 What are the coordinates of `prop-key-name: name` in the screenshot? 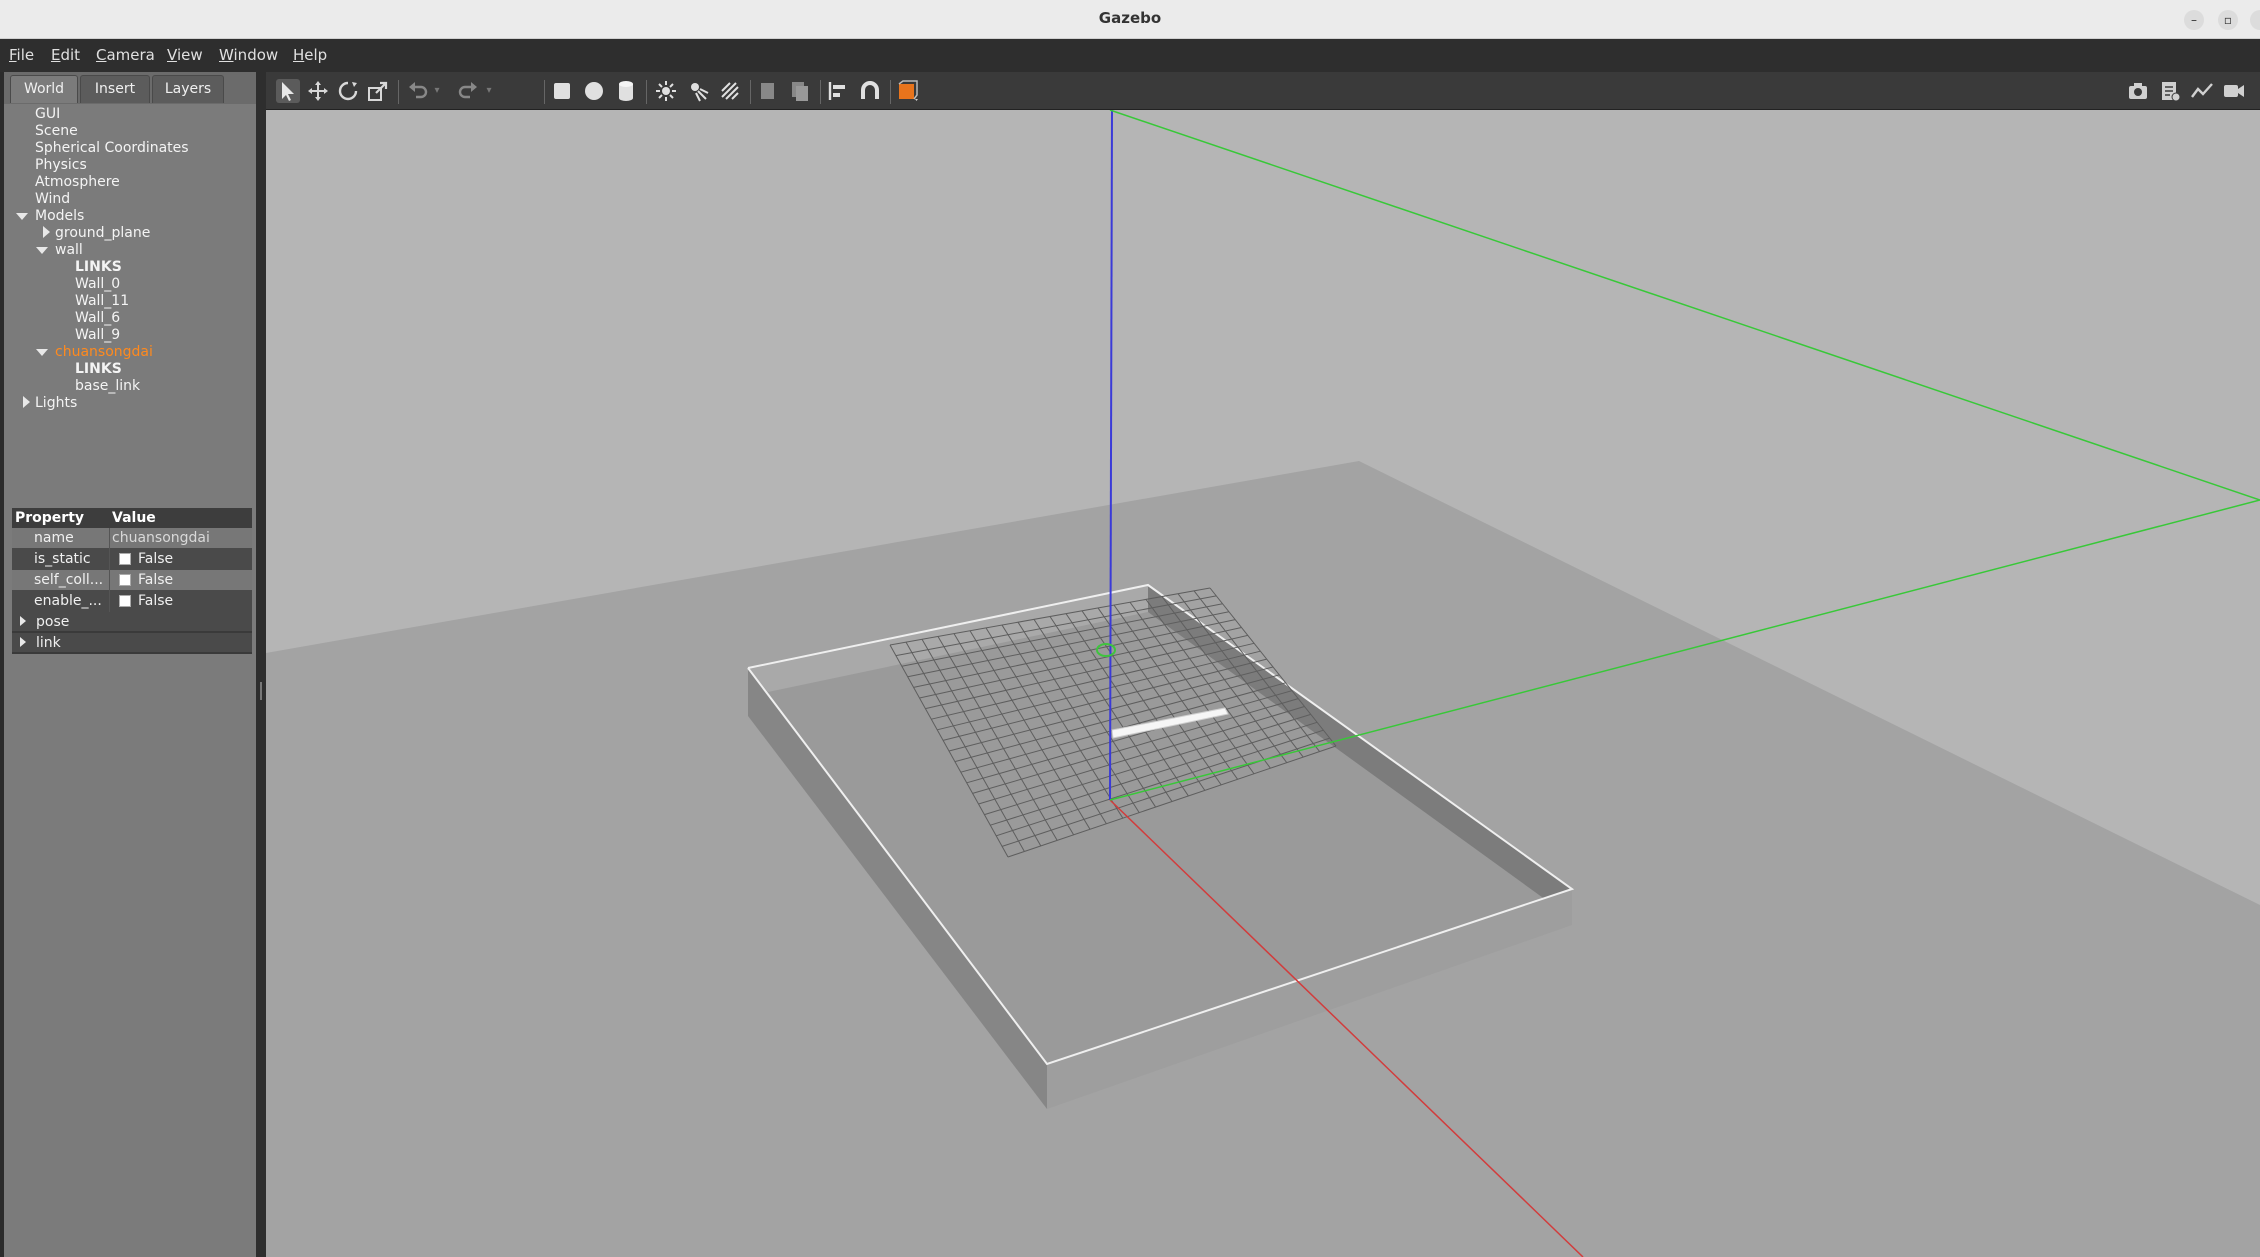 It's located at (54, 538).